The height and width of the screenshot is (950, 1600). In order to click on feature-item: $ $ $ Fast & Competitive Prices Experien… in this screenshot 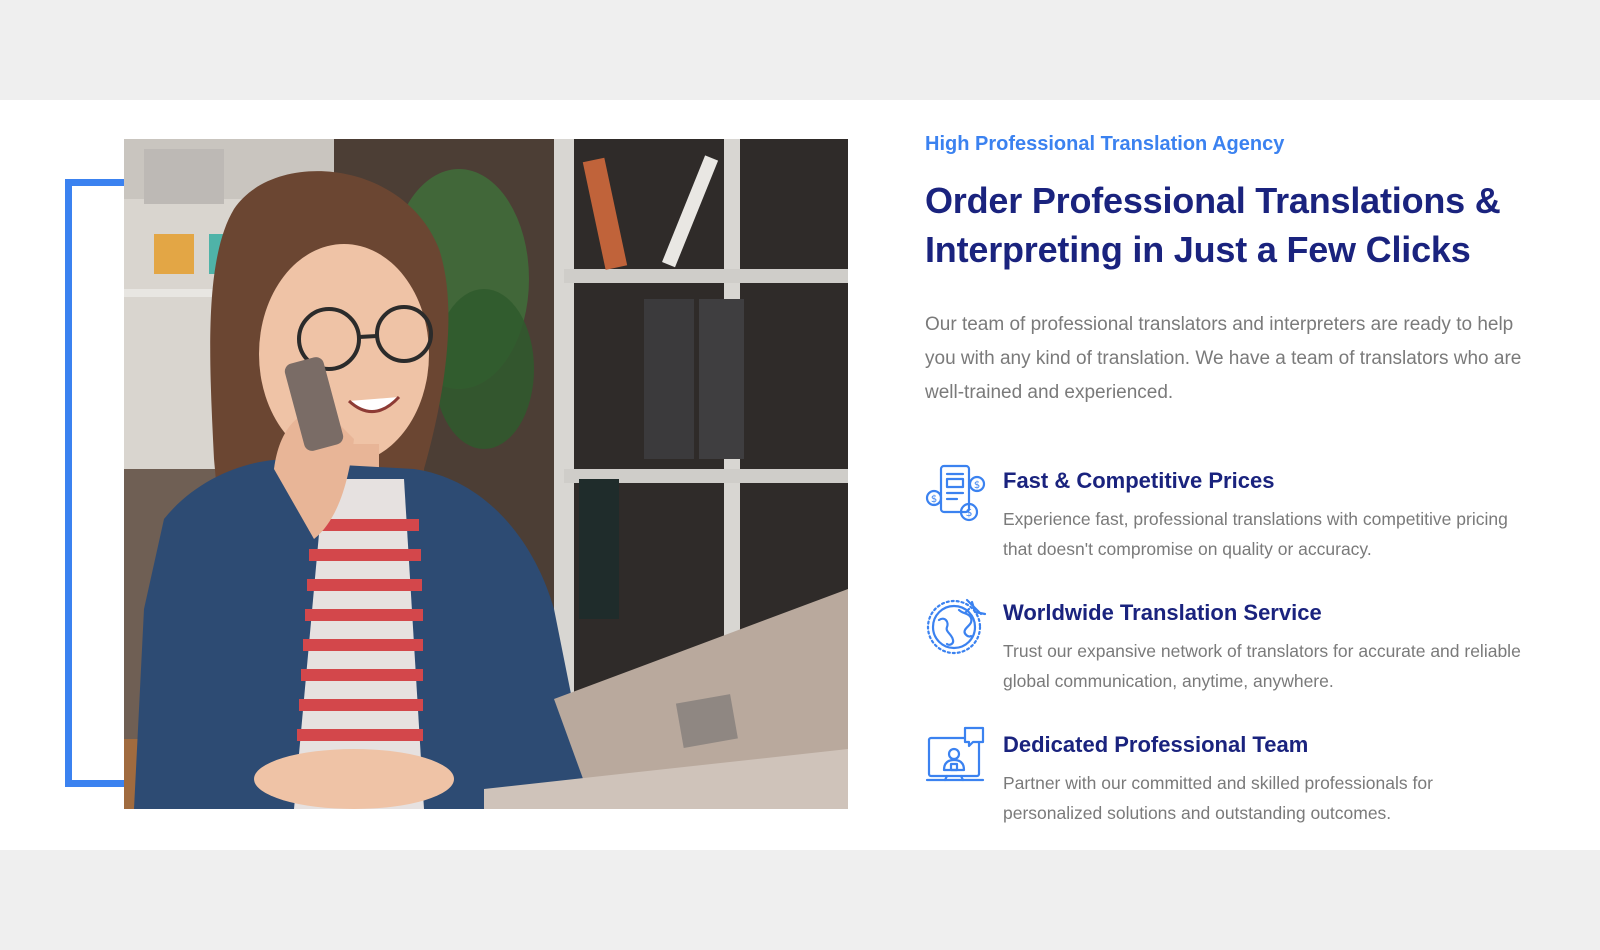, I will do `click(1235, 515)`.